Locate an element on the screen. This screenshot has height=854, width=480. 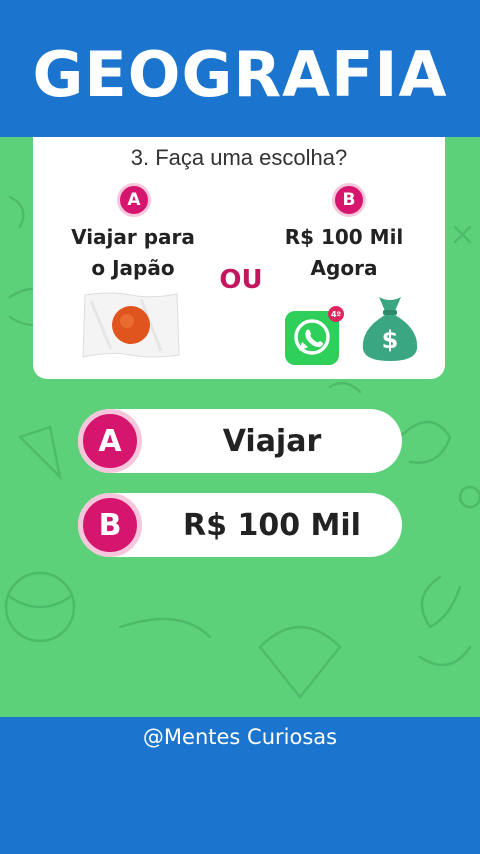
option-a-badge: A is located at coordinates (134, 200).